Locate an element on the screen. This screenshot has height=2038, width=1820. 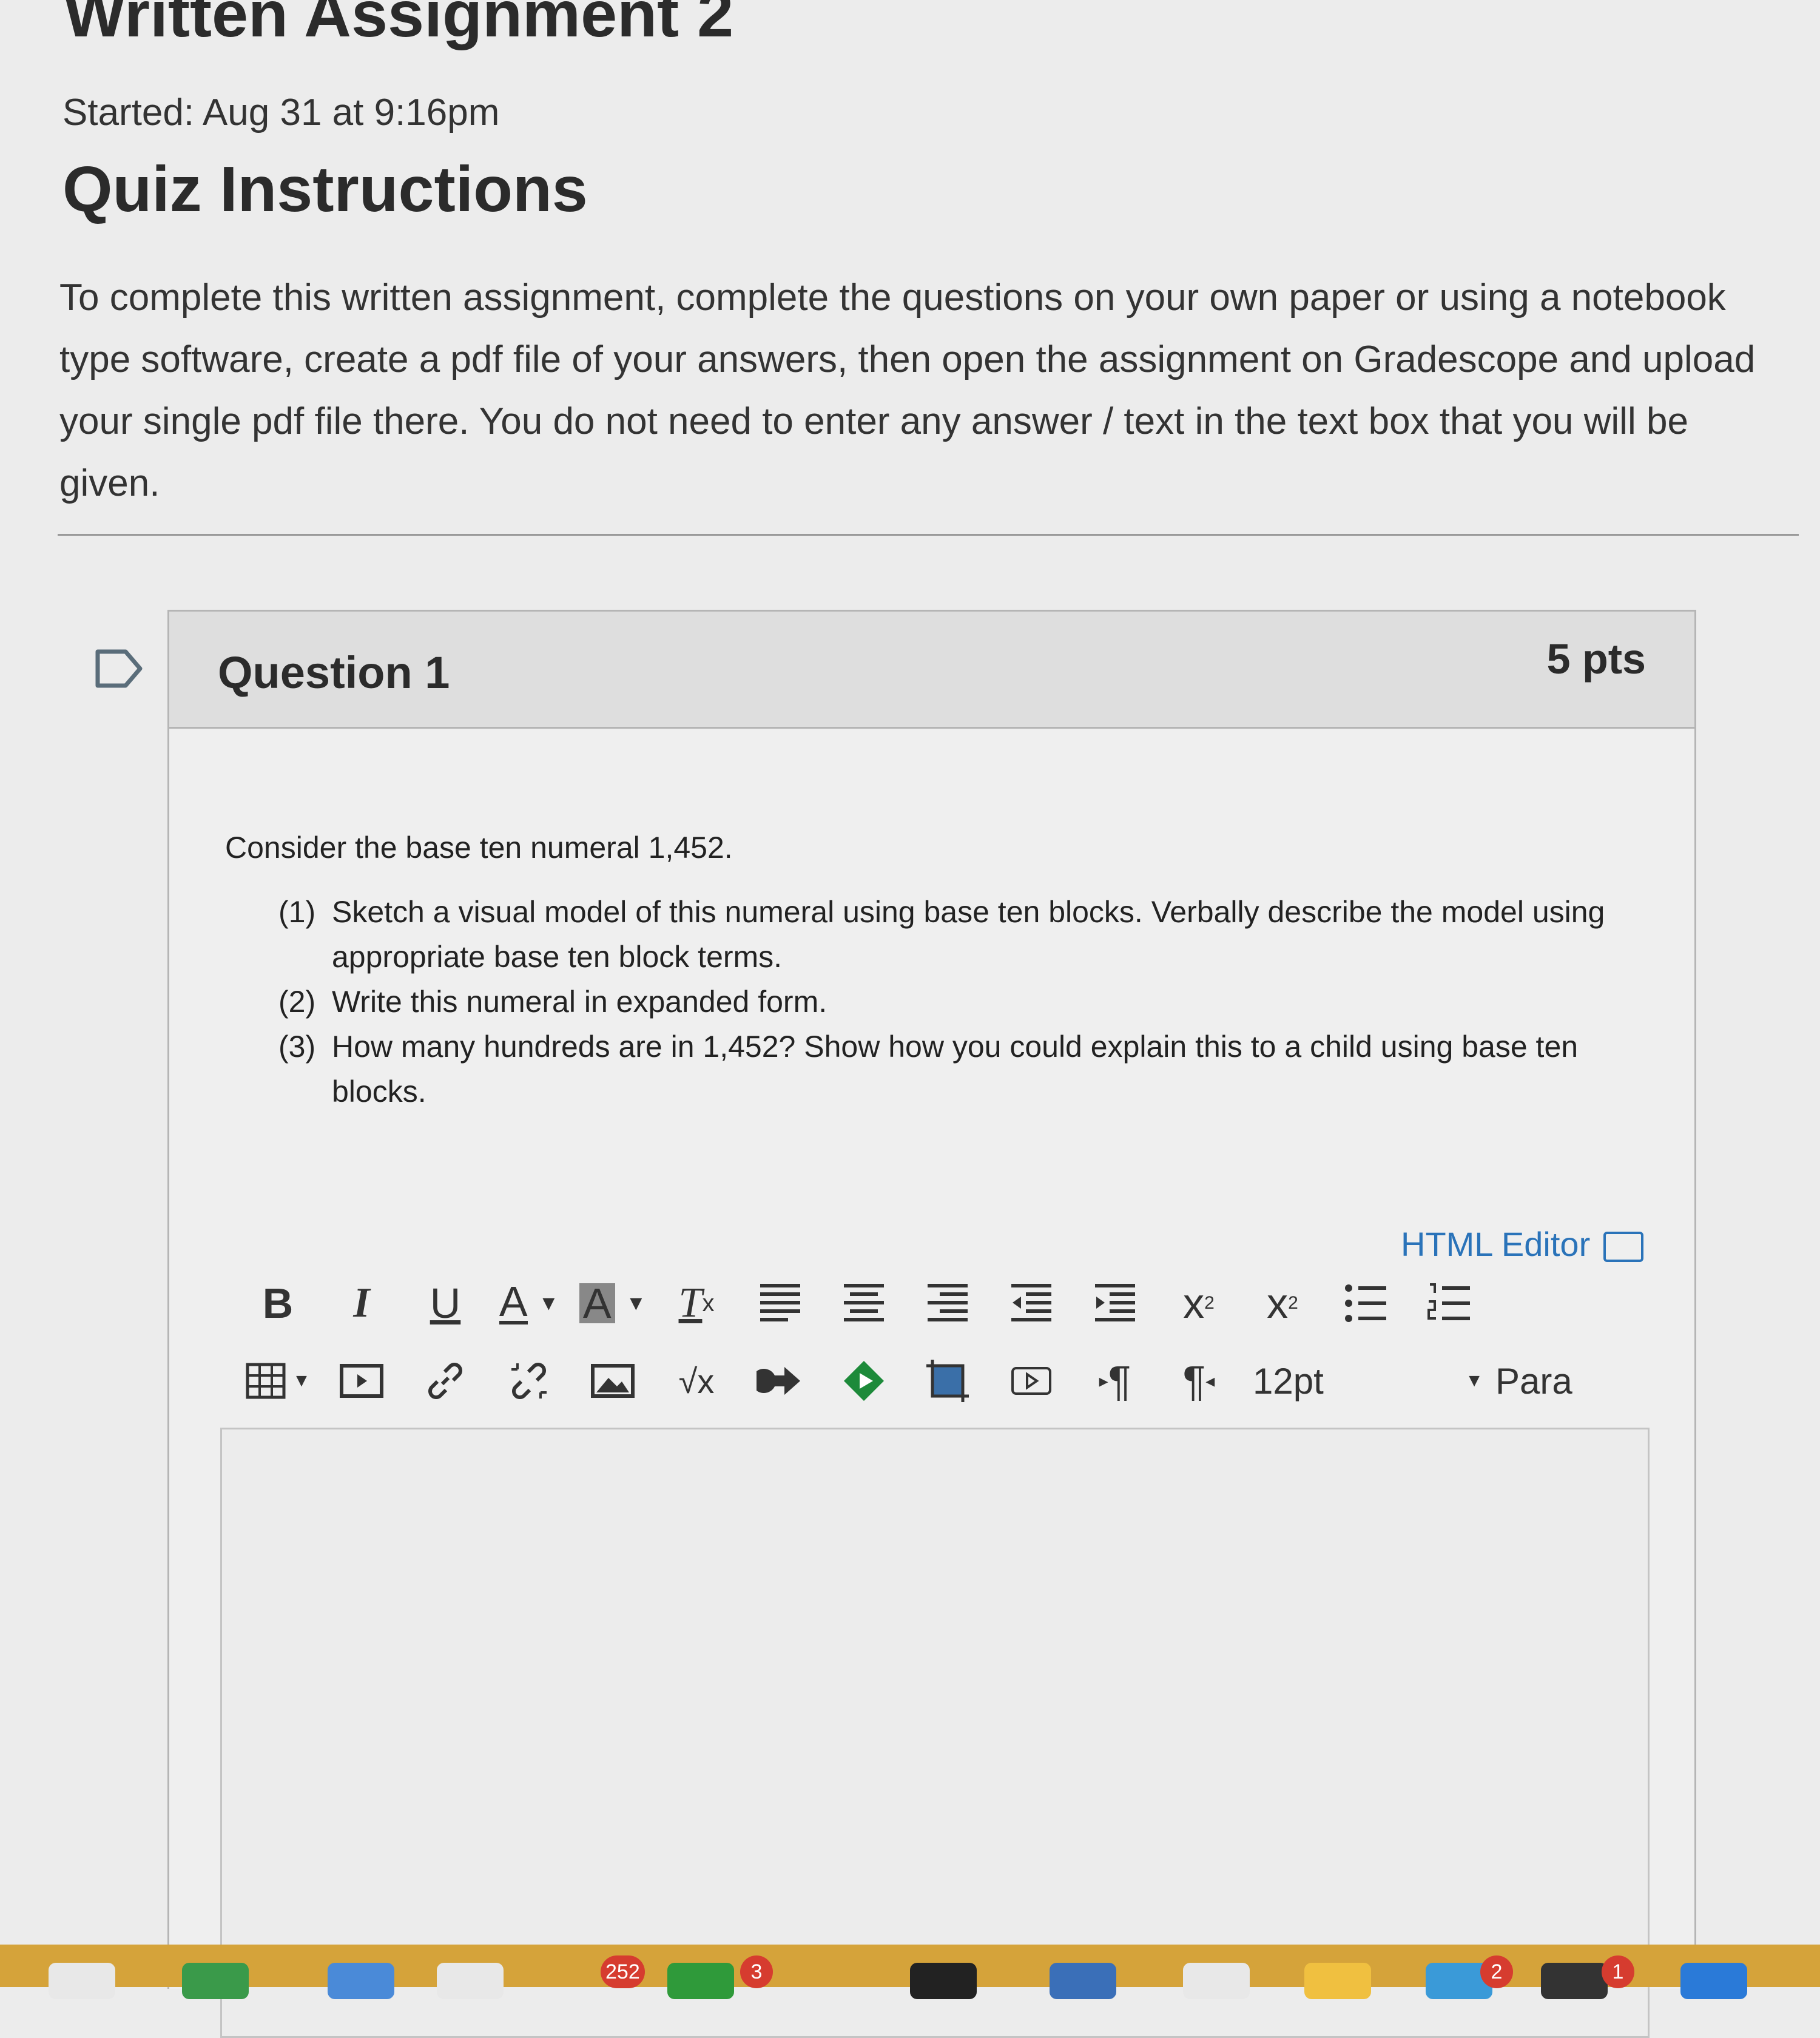
html-editor-link: HTML Editor is located at coordinates (1522, 1244).